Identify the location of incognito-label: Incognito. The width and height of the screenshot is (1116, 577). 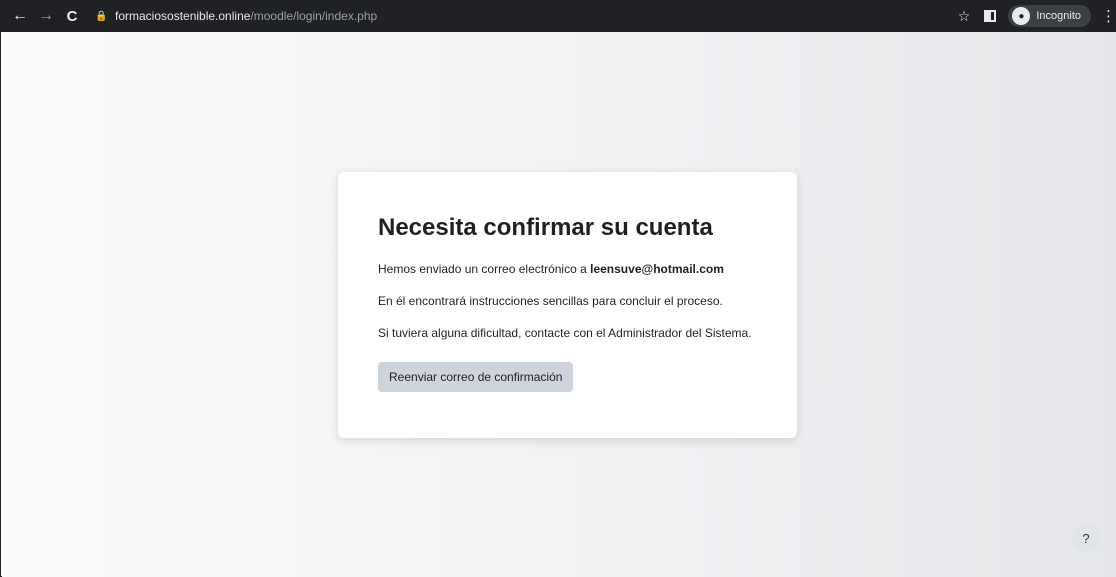
(1058, 16).